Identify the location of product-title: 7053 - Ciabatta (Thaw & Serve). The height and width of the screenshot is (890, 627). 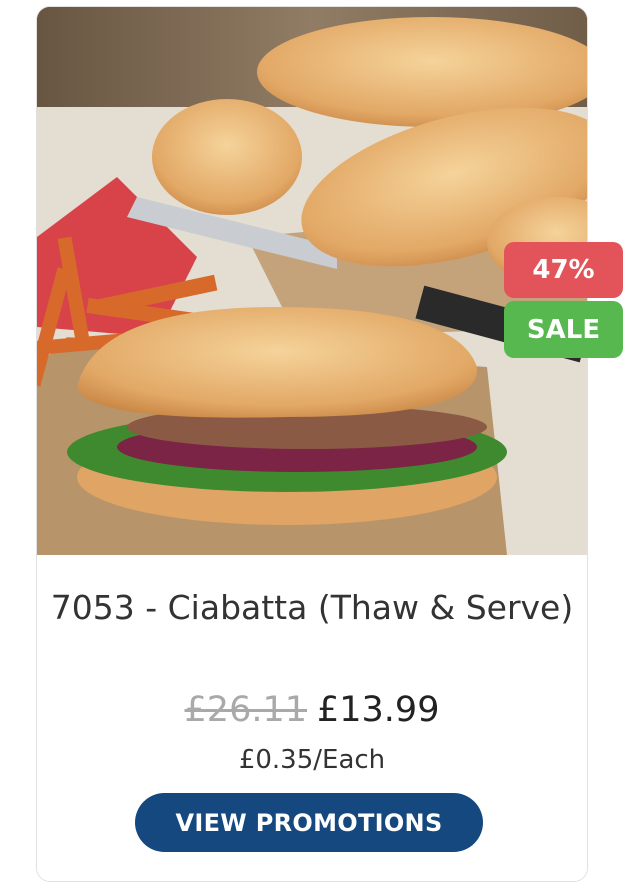
(312, 607).